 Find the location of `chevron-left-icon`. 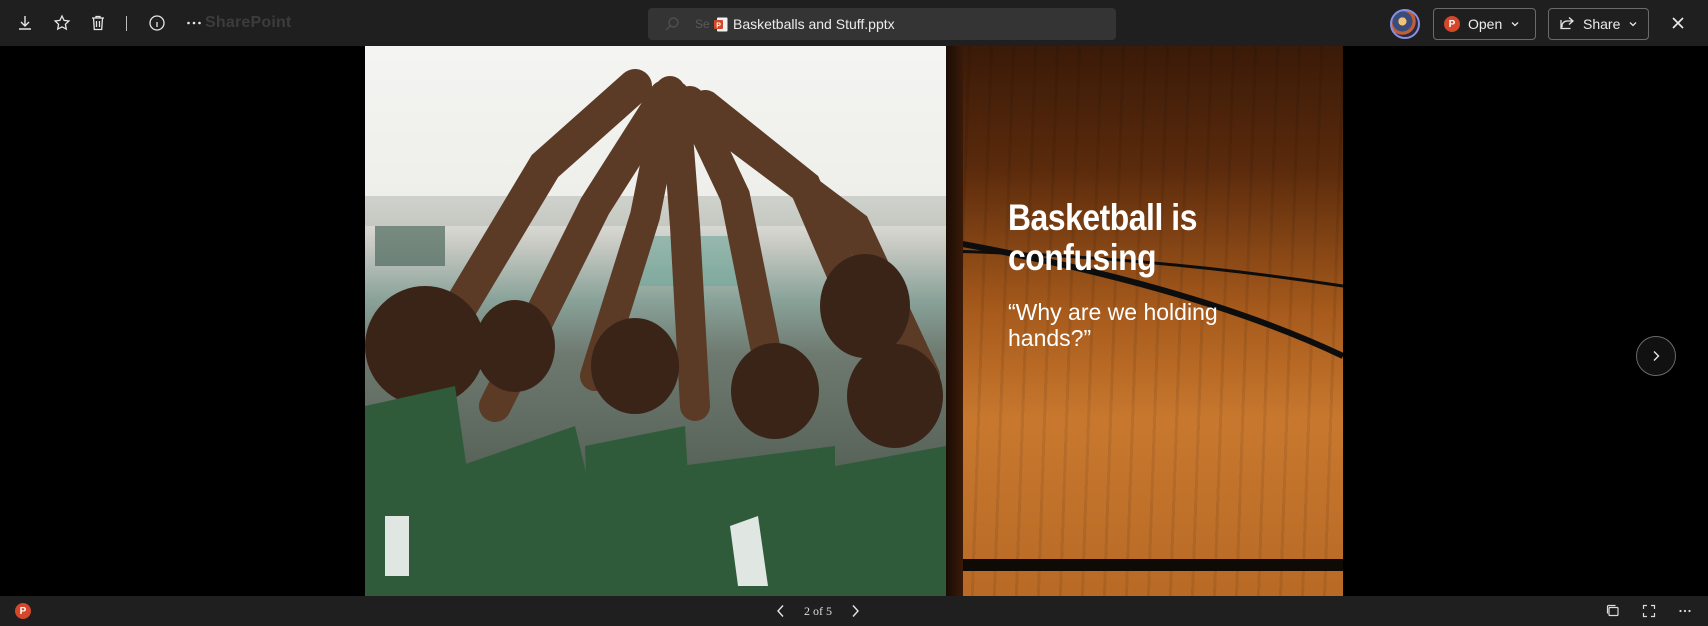

chevron-left-icon is located at coordinates (780, 611).